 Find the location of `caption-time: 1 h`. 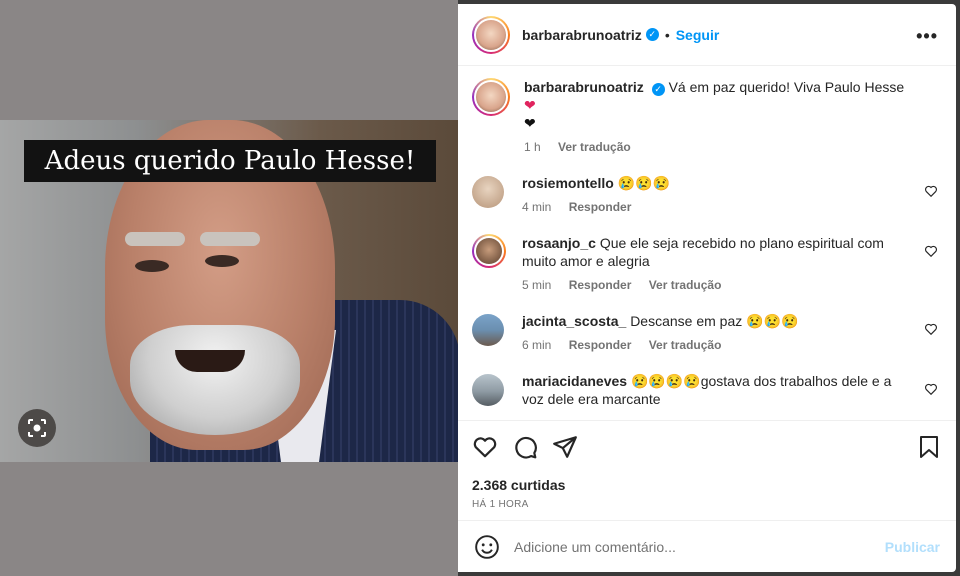

caption-time: 1 h is located at coordinates (532, 147).